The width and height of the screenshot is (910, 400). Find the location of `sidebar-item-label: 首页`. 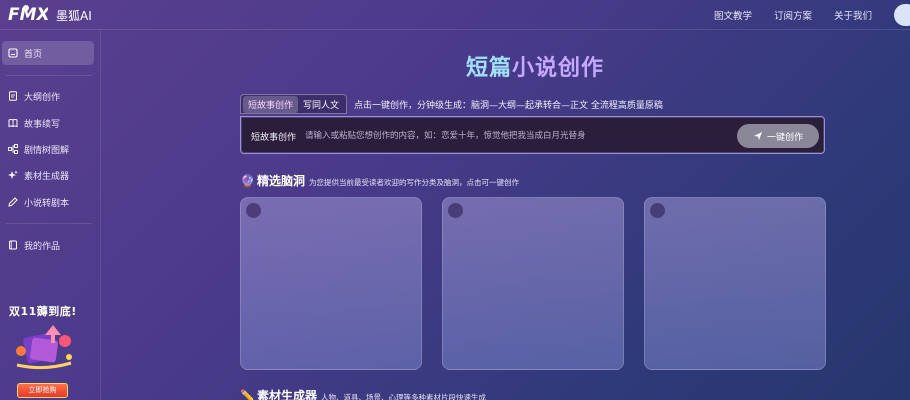

sidebar-item-label: 首页 is located at coordinates (33, 54).